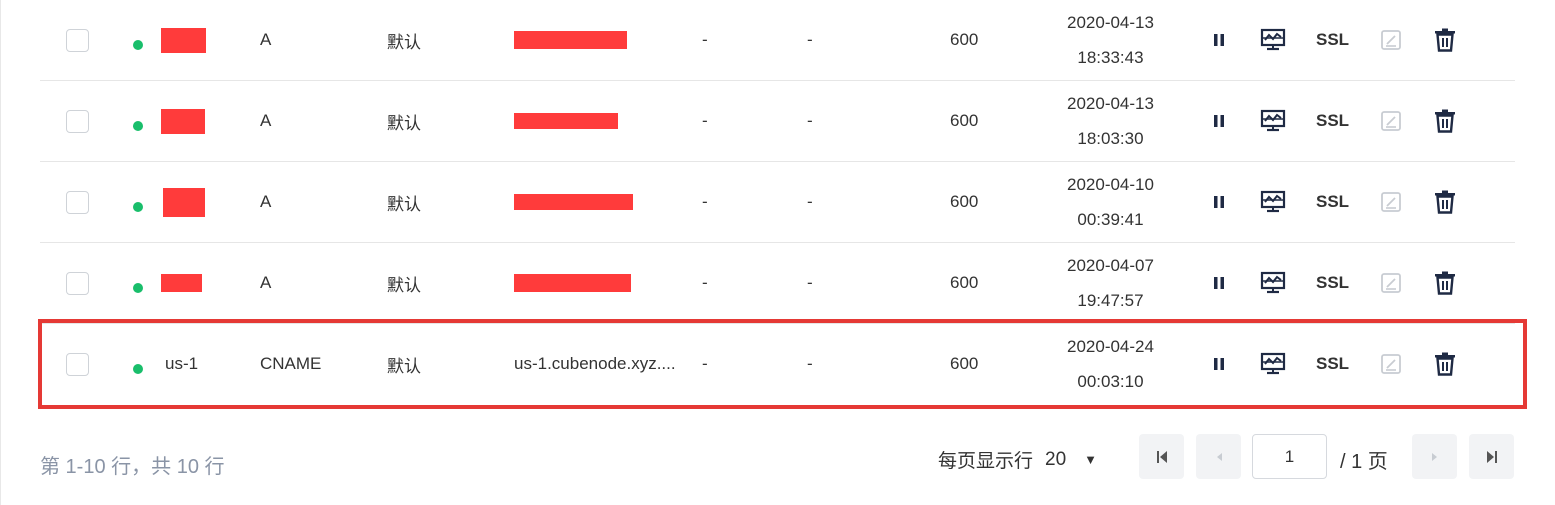 The height and width of the screenshot is (505, 1555). I want to click on per-page-select: 每页显示行 20 ▼, so click(1017, 459).